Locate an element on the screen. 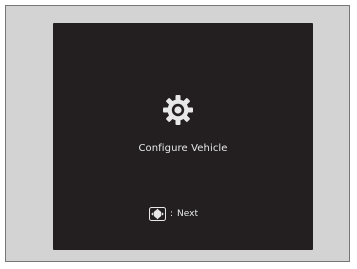 This screenshot has height=269, width=357. screen-title: Configure Vehicle is located at coordinates (183, 148).